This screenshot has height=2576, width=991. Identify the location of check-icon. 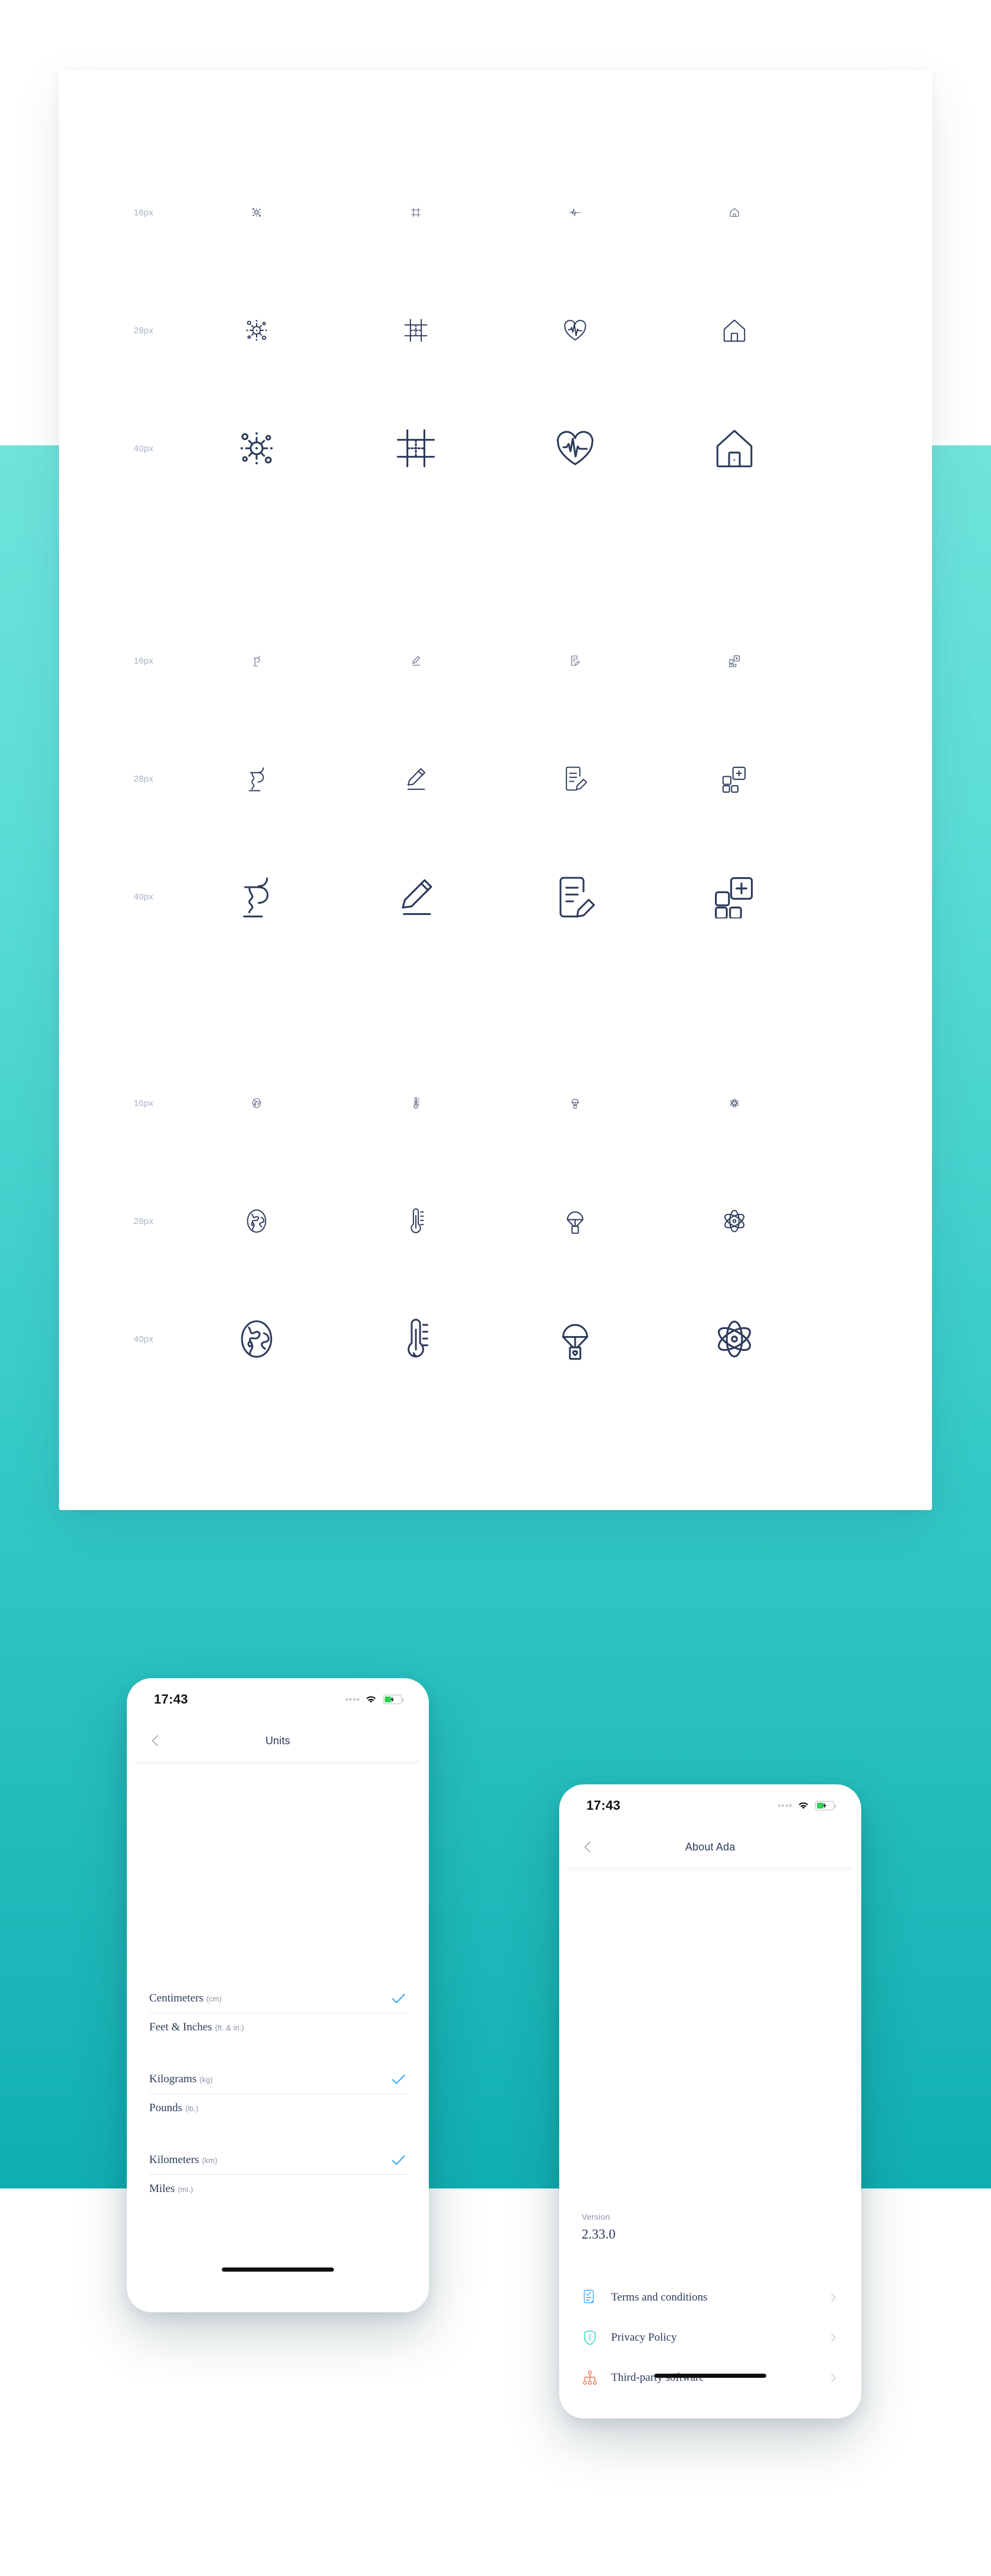
(398, 2160).